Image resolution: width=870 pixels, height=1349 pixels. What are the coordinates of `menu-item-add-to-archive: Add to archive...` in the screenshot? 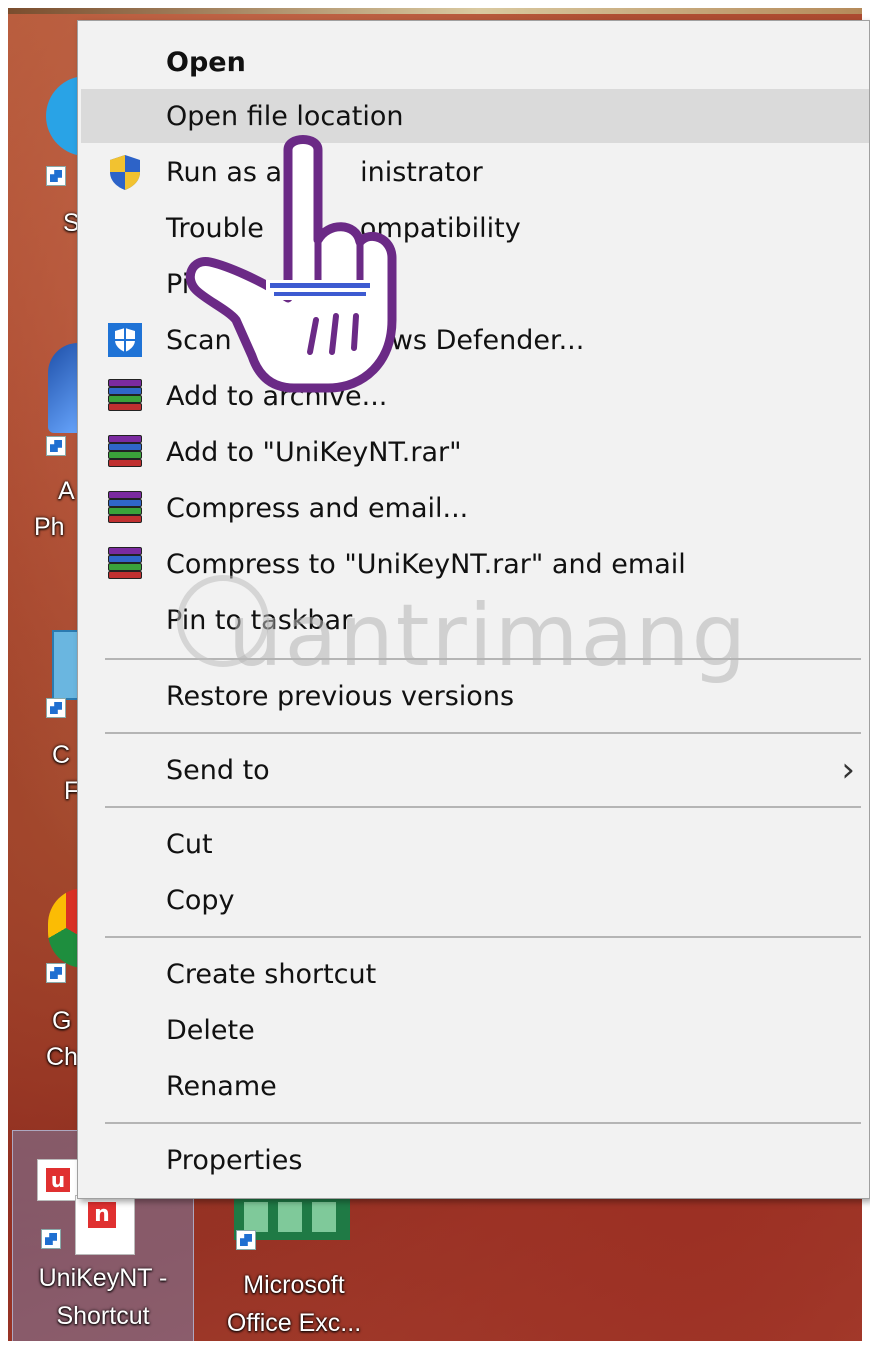 It's located at (475, 396).